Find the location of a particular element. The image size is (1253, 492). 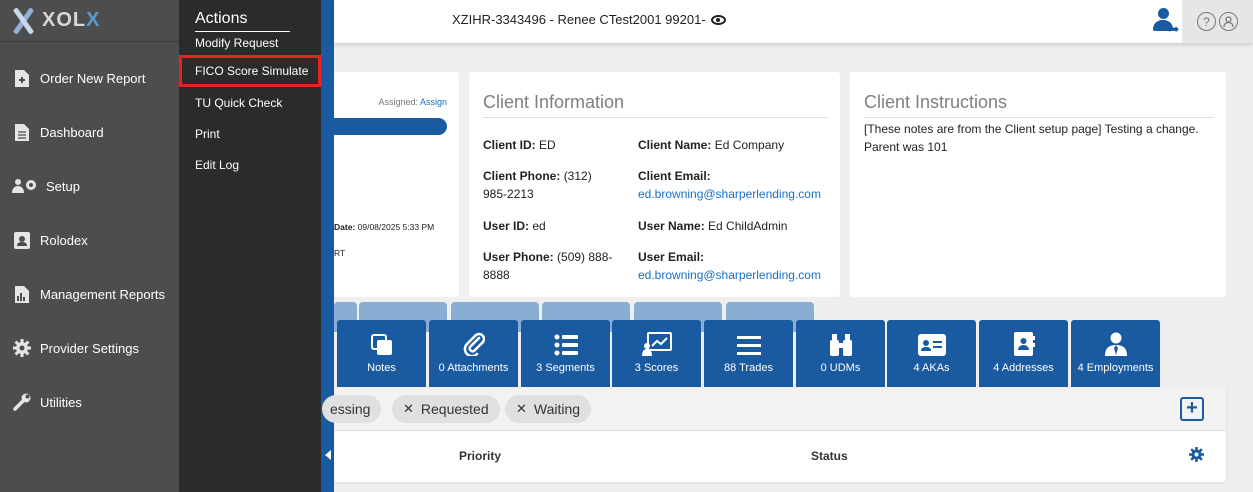

user-email-link: ed.browning@sharperlending.com is located at coordinates (729, 275).